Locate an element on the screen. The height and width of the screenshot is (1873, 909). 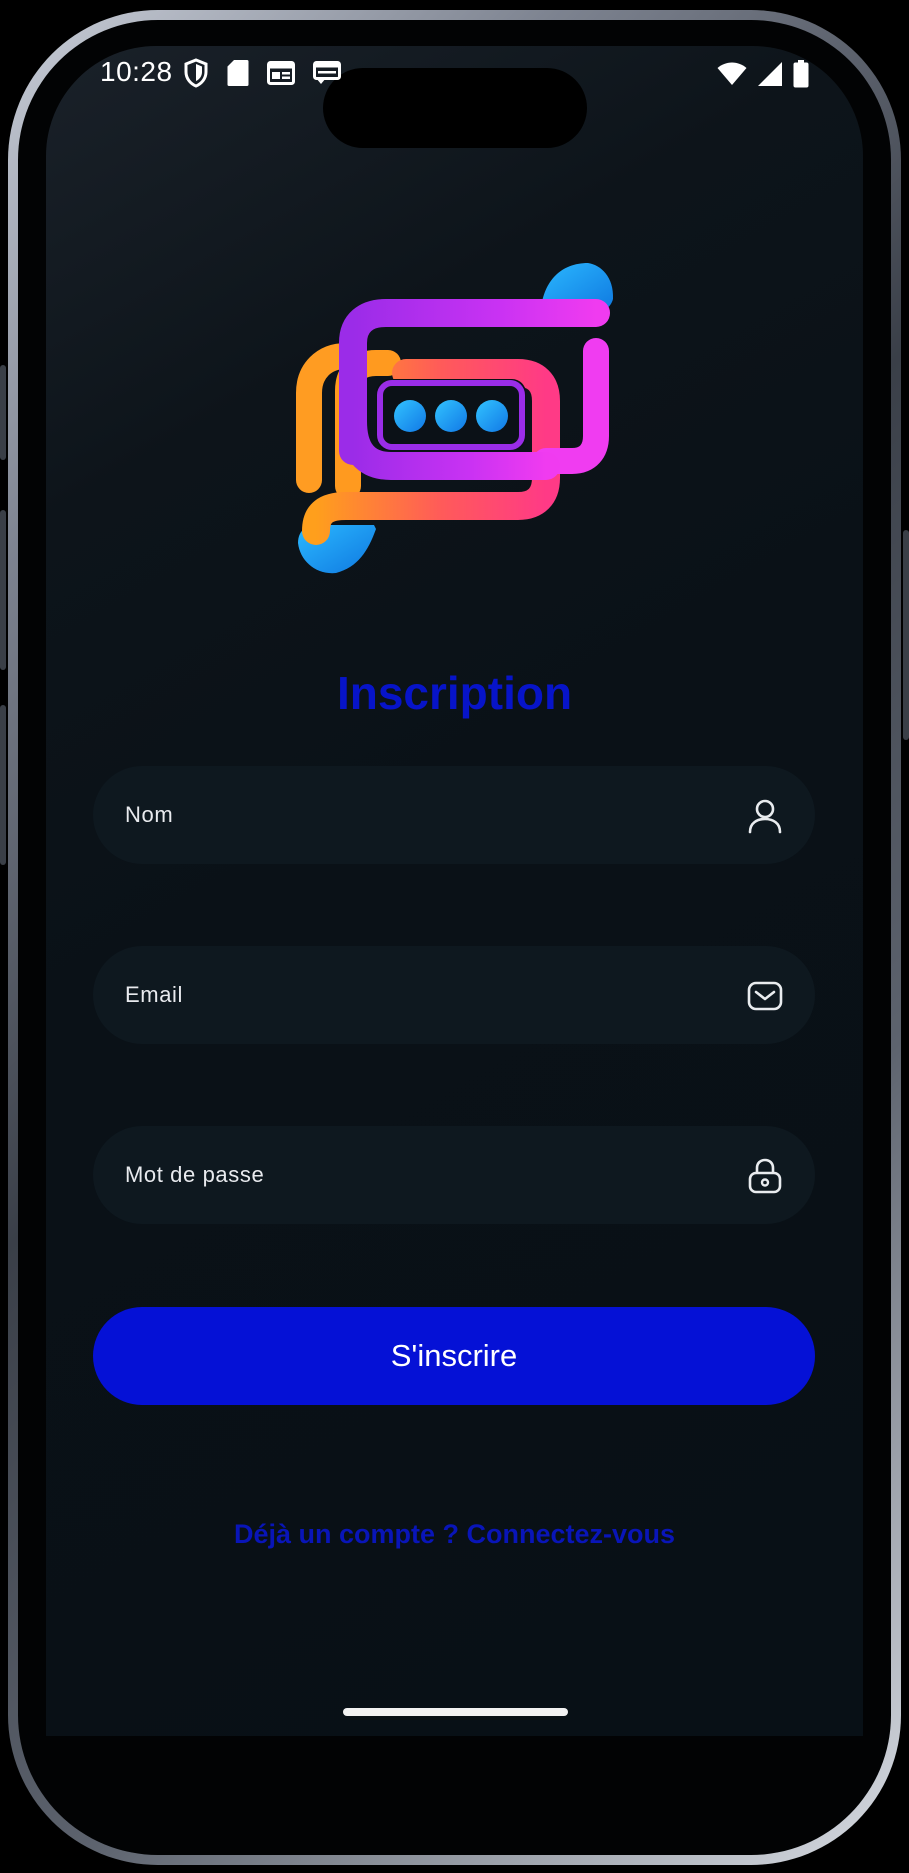
password-field: Mot de passe is located at coordinates (454, 1175).